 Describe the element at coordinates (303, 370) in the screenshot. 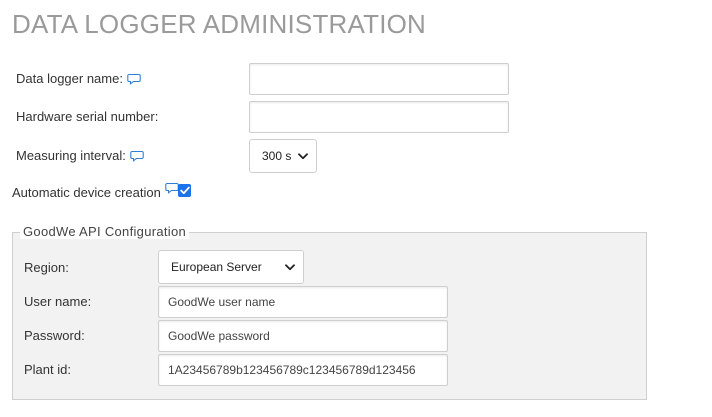

I see `plant-id-input` at that location.